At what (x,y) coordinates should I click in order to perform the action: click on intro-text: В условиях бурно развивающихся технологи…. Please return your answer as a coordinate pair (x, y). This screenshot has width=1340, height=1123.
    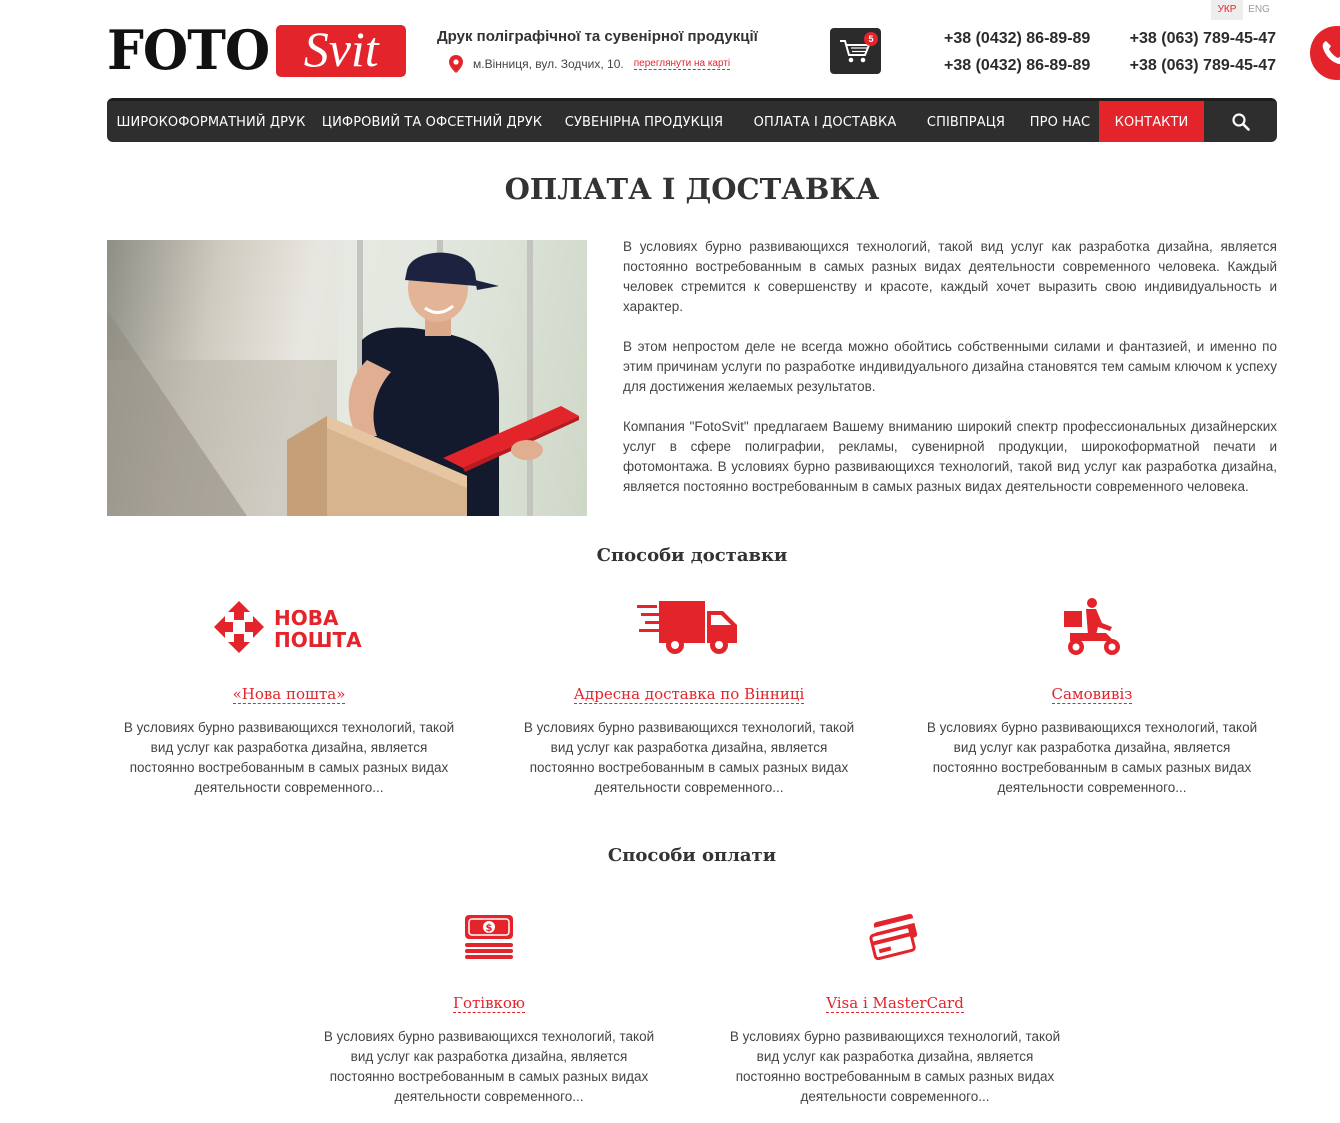
    Looking at the image, I should click on (950, 377).